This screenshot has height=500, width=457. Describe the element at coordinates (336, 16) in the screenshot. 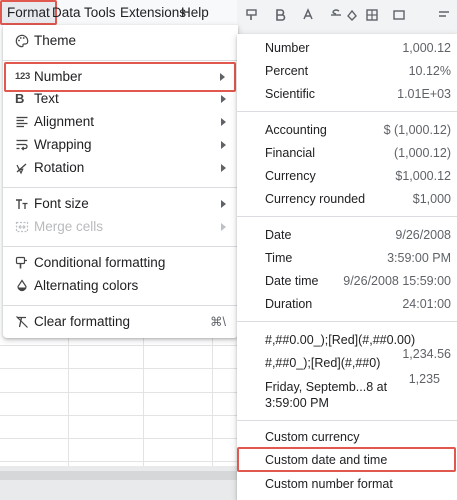

I see `strikethrough-icon` at that location.